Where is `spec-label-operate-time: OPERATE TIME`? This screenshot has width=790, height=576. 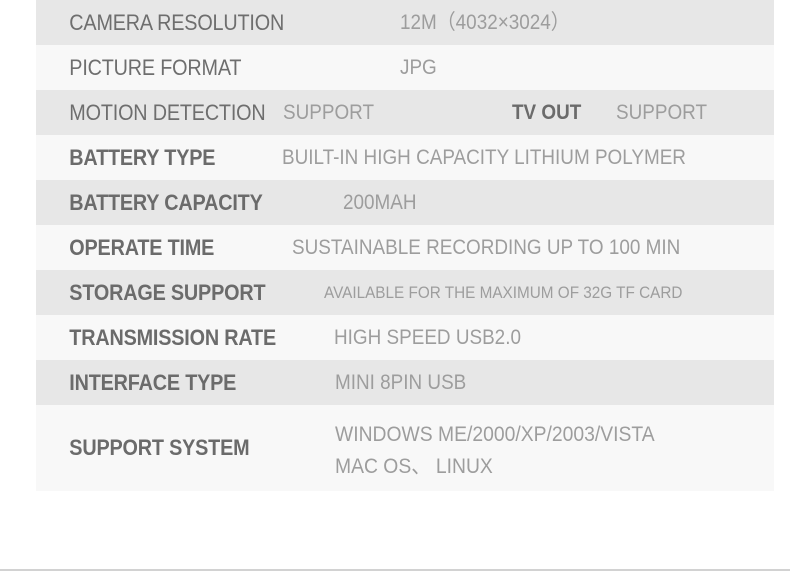
spec-label-operate-time: OPERATE TIME is located at coordinates (142, 247).